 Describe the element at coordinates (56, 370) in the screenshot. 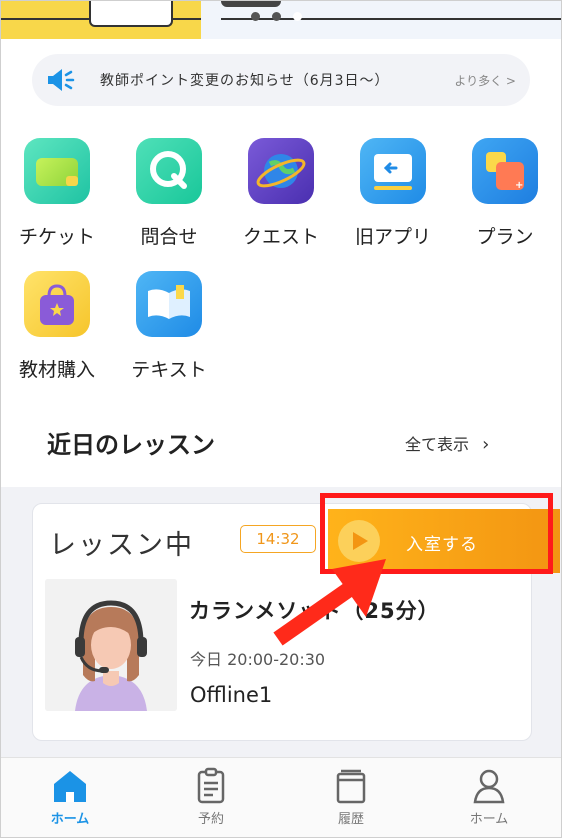

I see `menu-label: 教材購入` at that location.